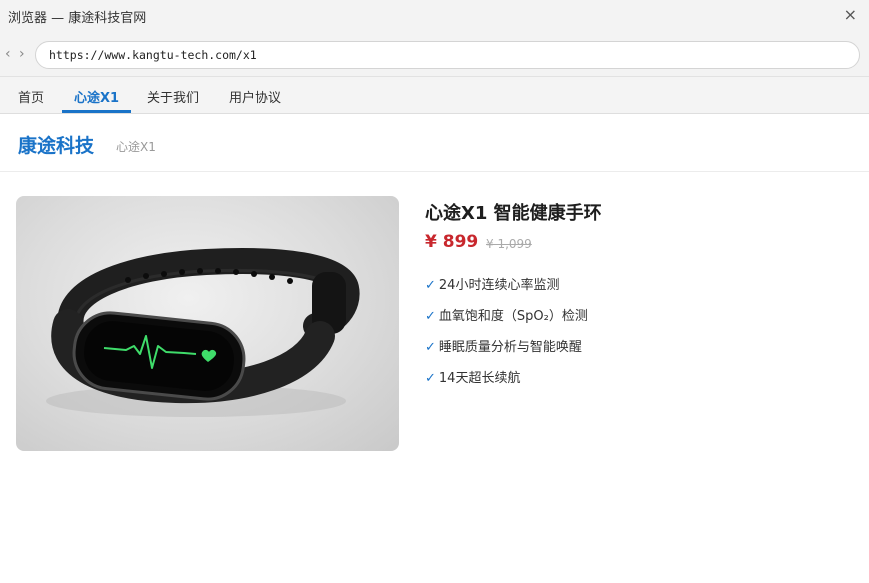 Image resolution: width=869 pixels, height=583 pixels. Describe the element at coordinates (513, 213) in the screenshot. I see `product-title: 心途X1 智能健康手环` at that location.